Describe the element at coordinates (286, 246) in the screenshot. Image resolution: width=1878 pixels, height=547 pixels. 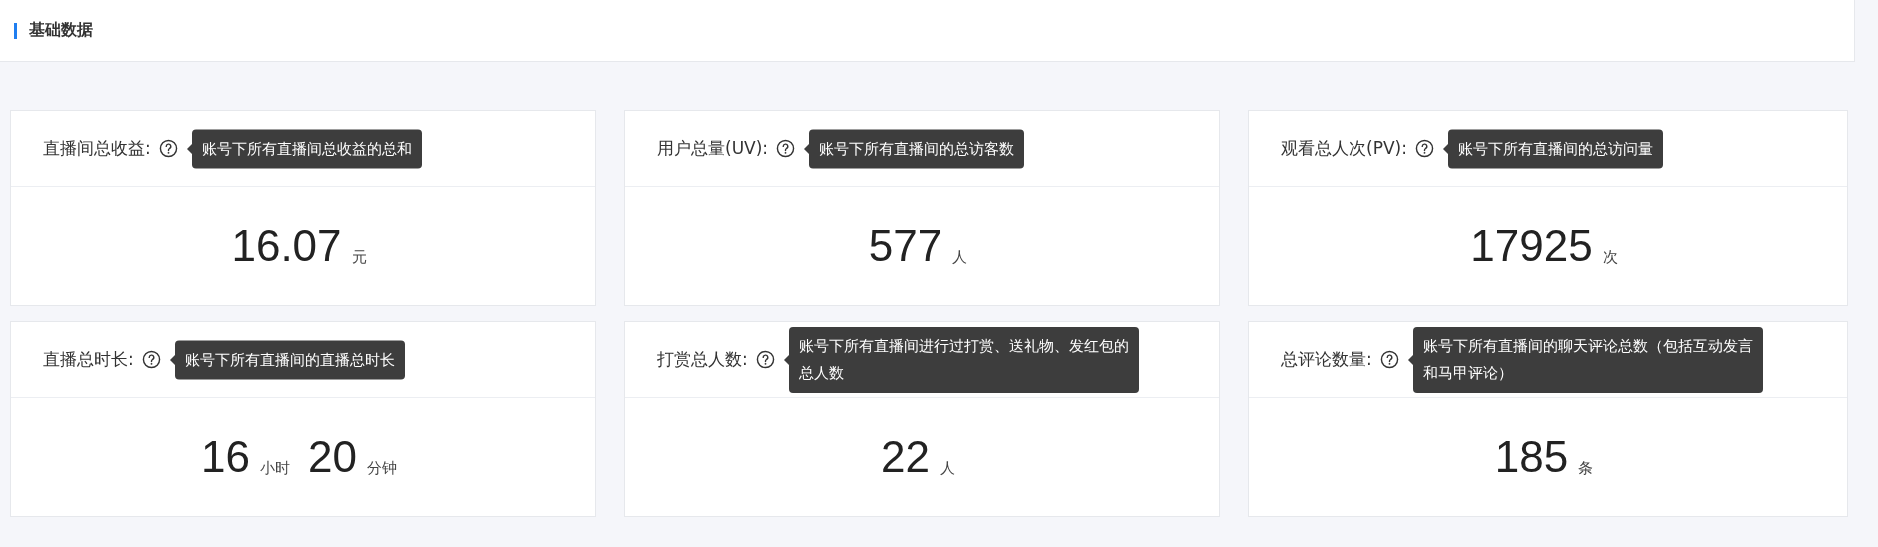
I see `stat-value: 16.07` at that location.